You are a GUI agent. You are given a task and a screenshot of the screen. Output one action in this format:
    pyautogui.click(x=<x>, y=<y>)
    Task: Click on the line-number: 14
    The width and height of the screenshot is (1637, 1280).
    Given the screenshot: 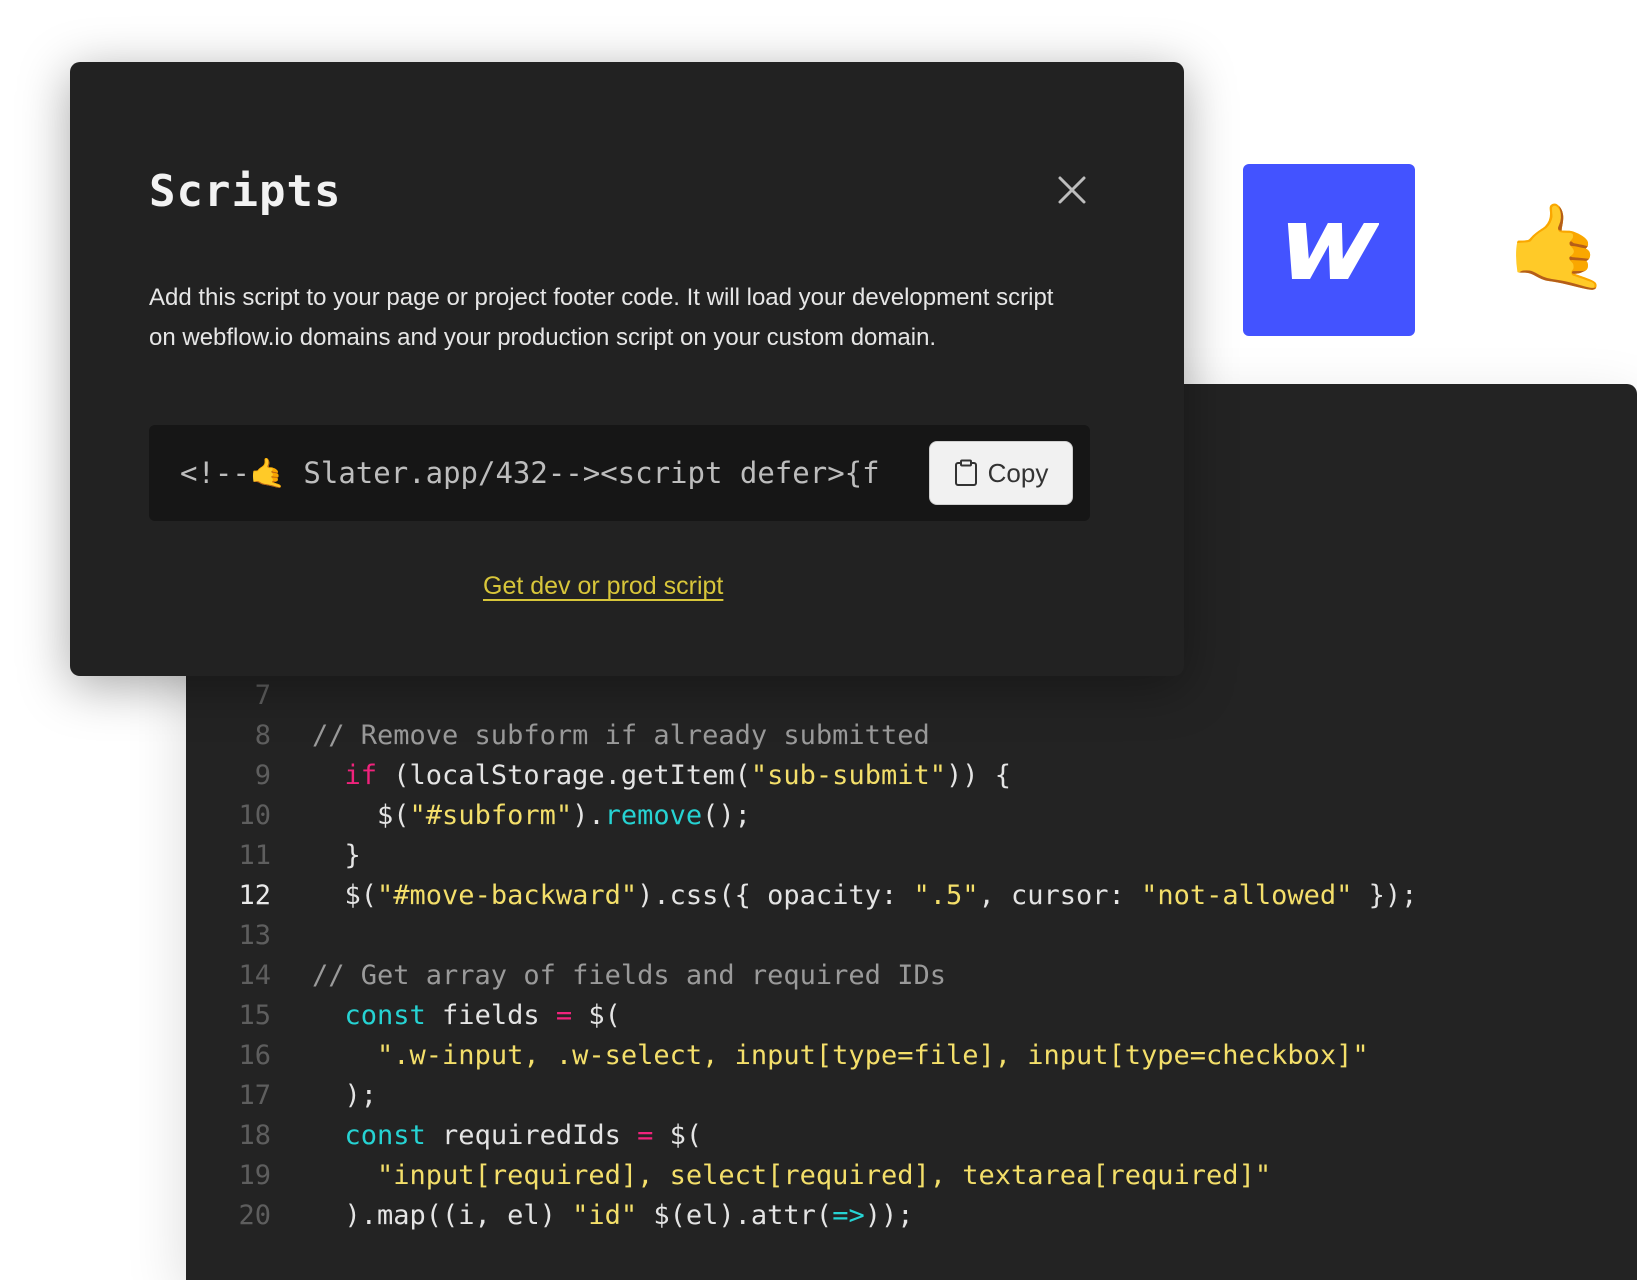 What is the action you would take?
    pyautogui.click(x=254, y=975)
    